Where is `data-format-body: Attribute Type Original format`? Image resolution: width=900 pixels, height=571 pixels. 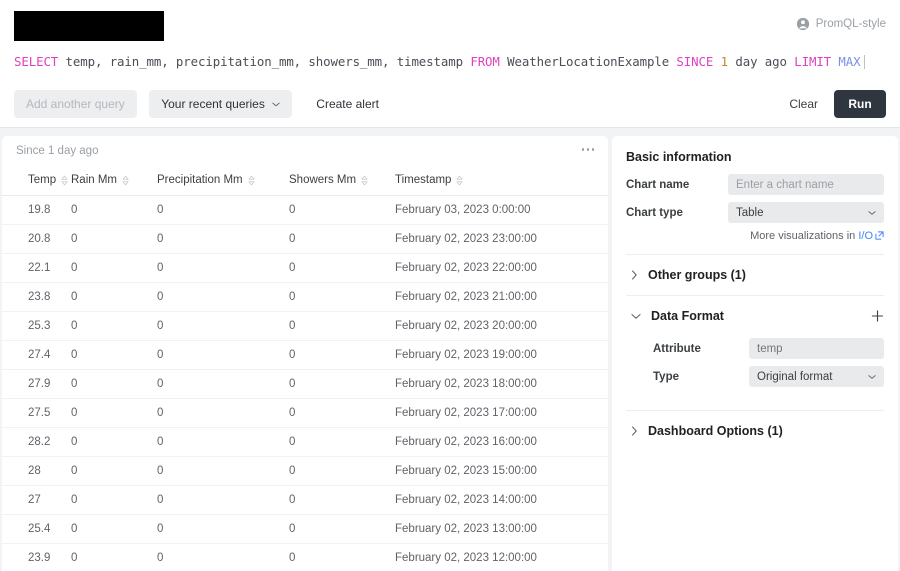
data-format-body: Attribute Type Original format is located at coordinates (755, 373).